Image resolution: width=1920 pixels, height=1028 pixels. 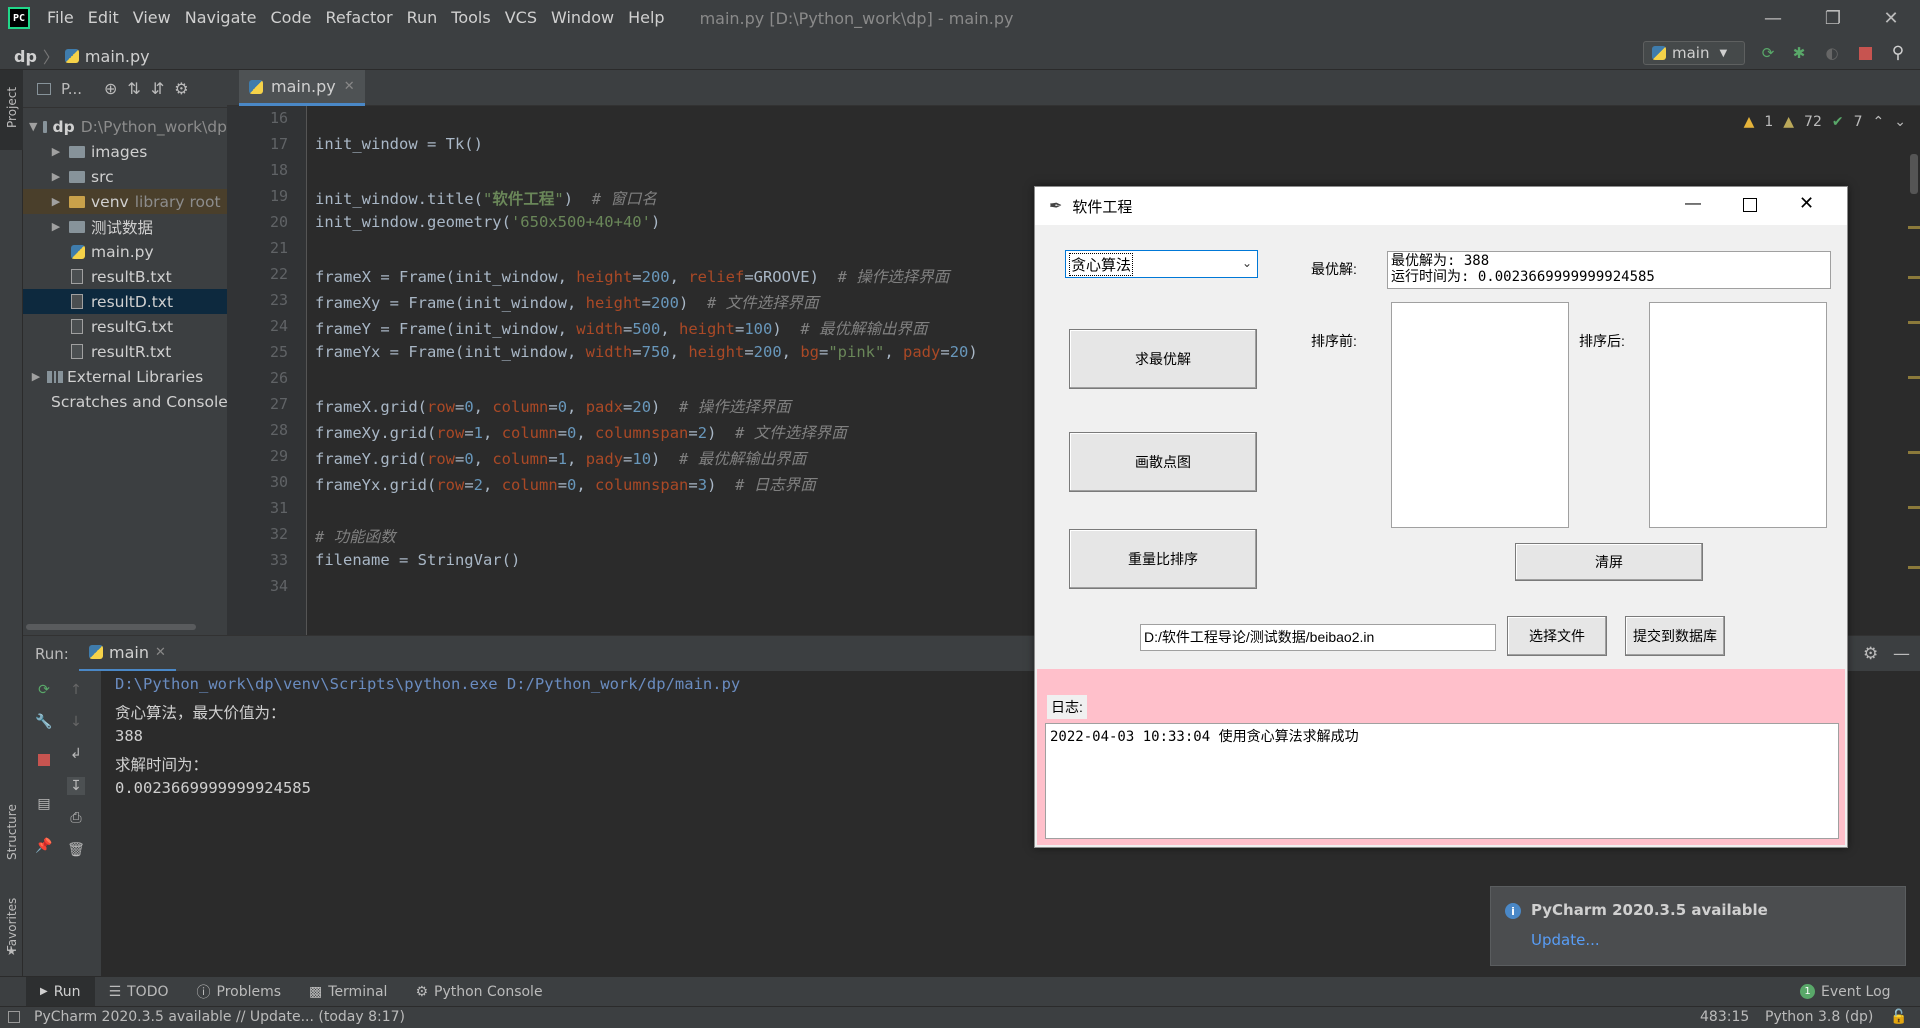 I want to click on print-icon: ⎙, so click(x=76, y=818).